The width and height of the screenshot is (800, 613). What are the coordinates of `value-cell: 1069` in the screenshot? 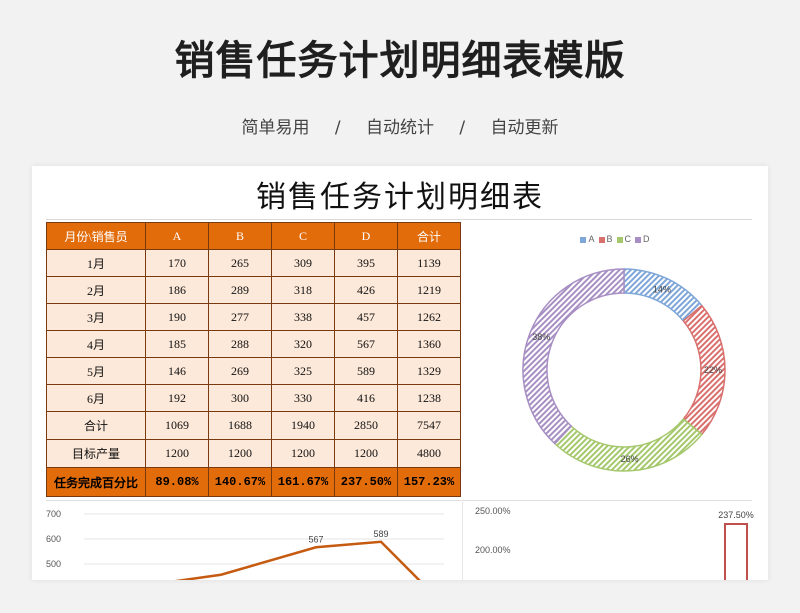 It's located at (177, 425).